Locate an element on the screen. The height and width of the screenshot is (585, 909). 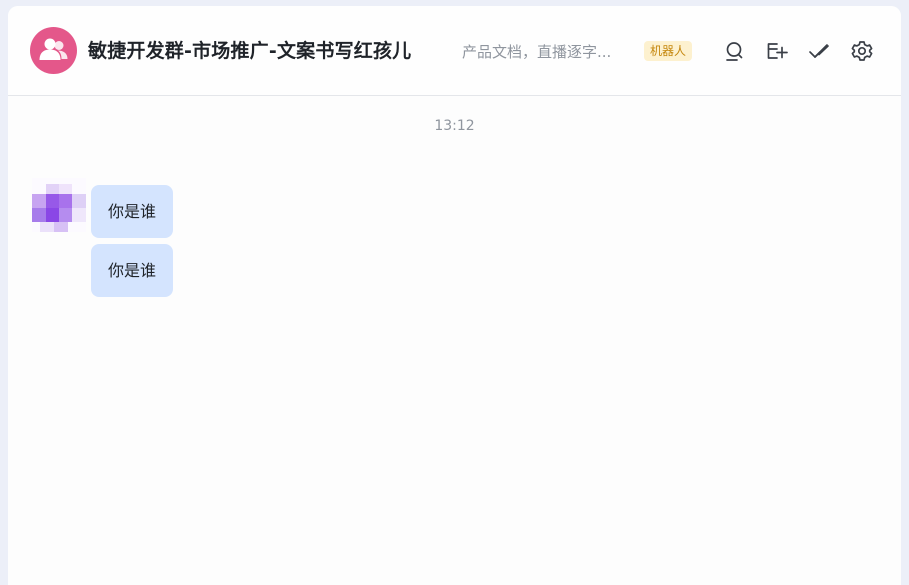
checkmark-icon is located at coordinates (819, 51).